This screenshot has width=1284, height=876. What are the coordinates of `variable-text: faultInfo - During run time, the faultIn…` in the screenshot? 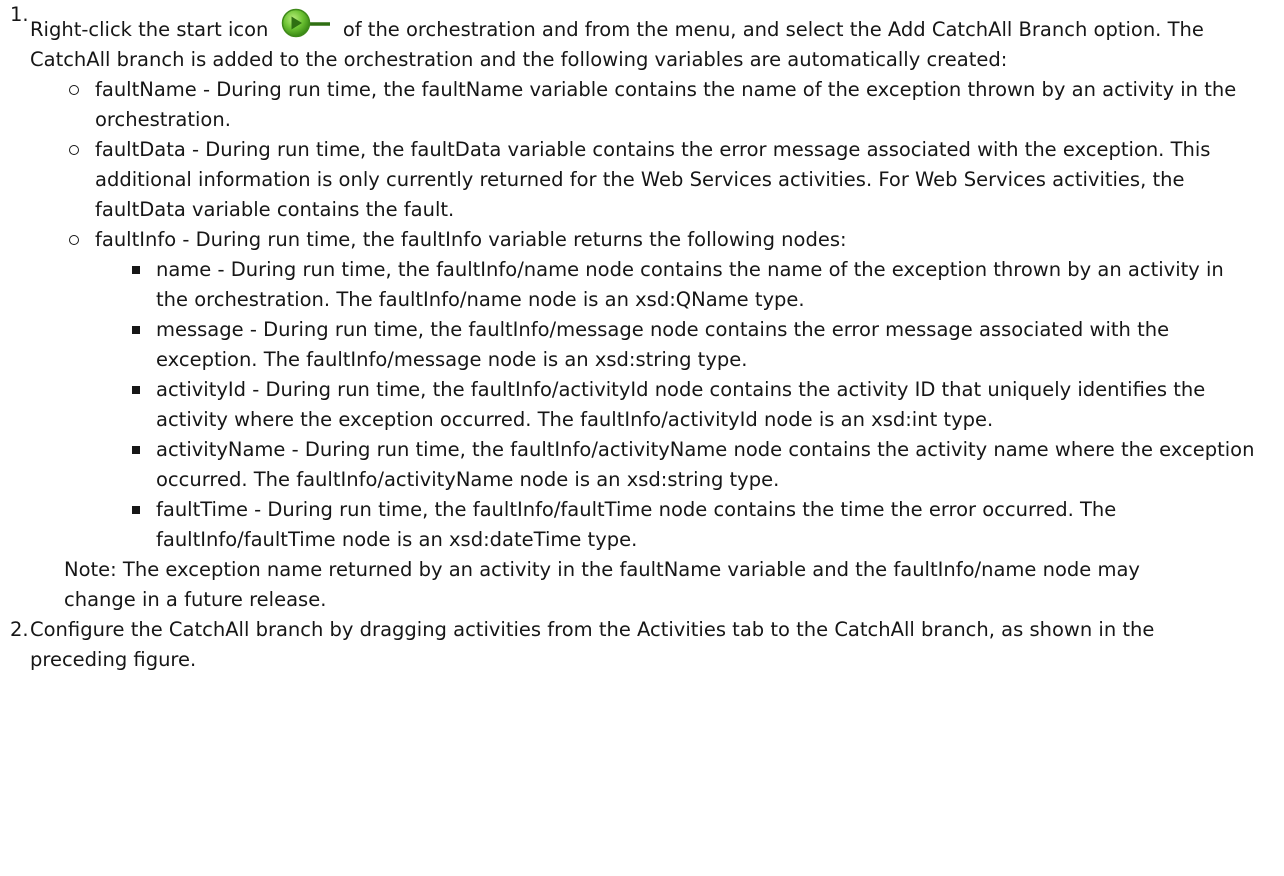 It's located at (471, 239).